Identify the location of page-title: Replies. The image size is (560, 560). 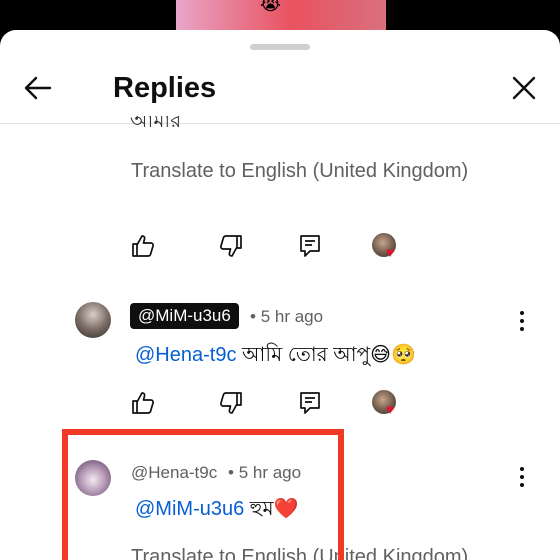
(165, 88).